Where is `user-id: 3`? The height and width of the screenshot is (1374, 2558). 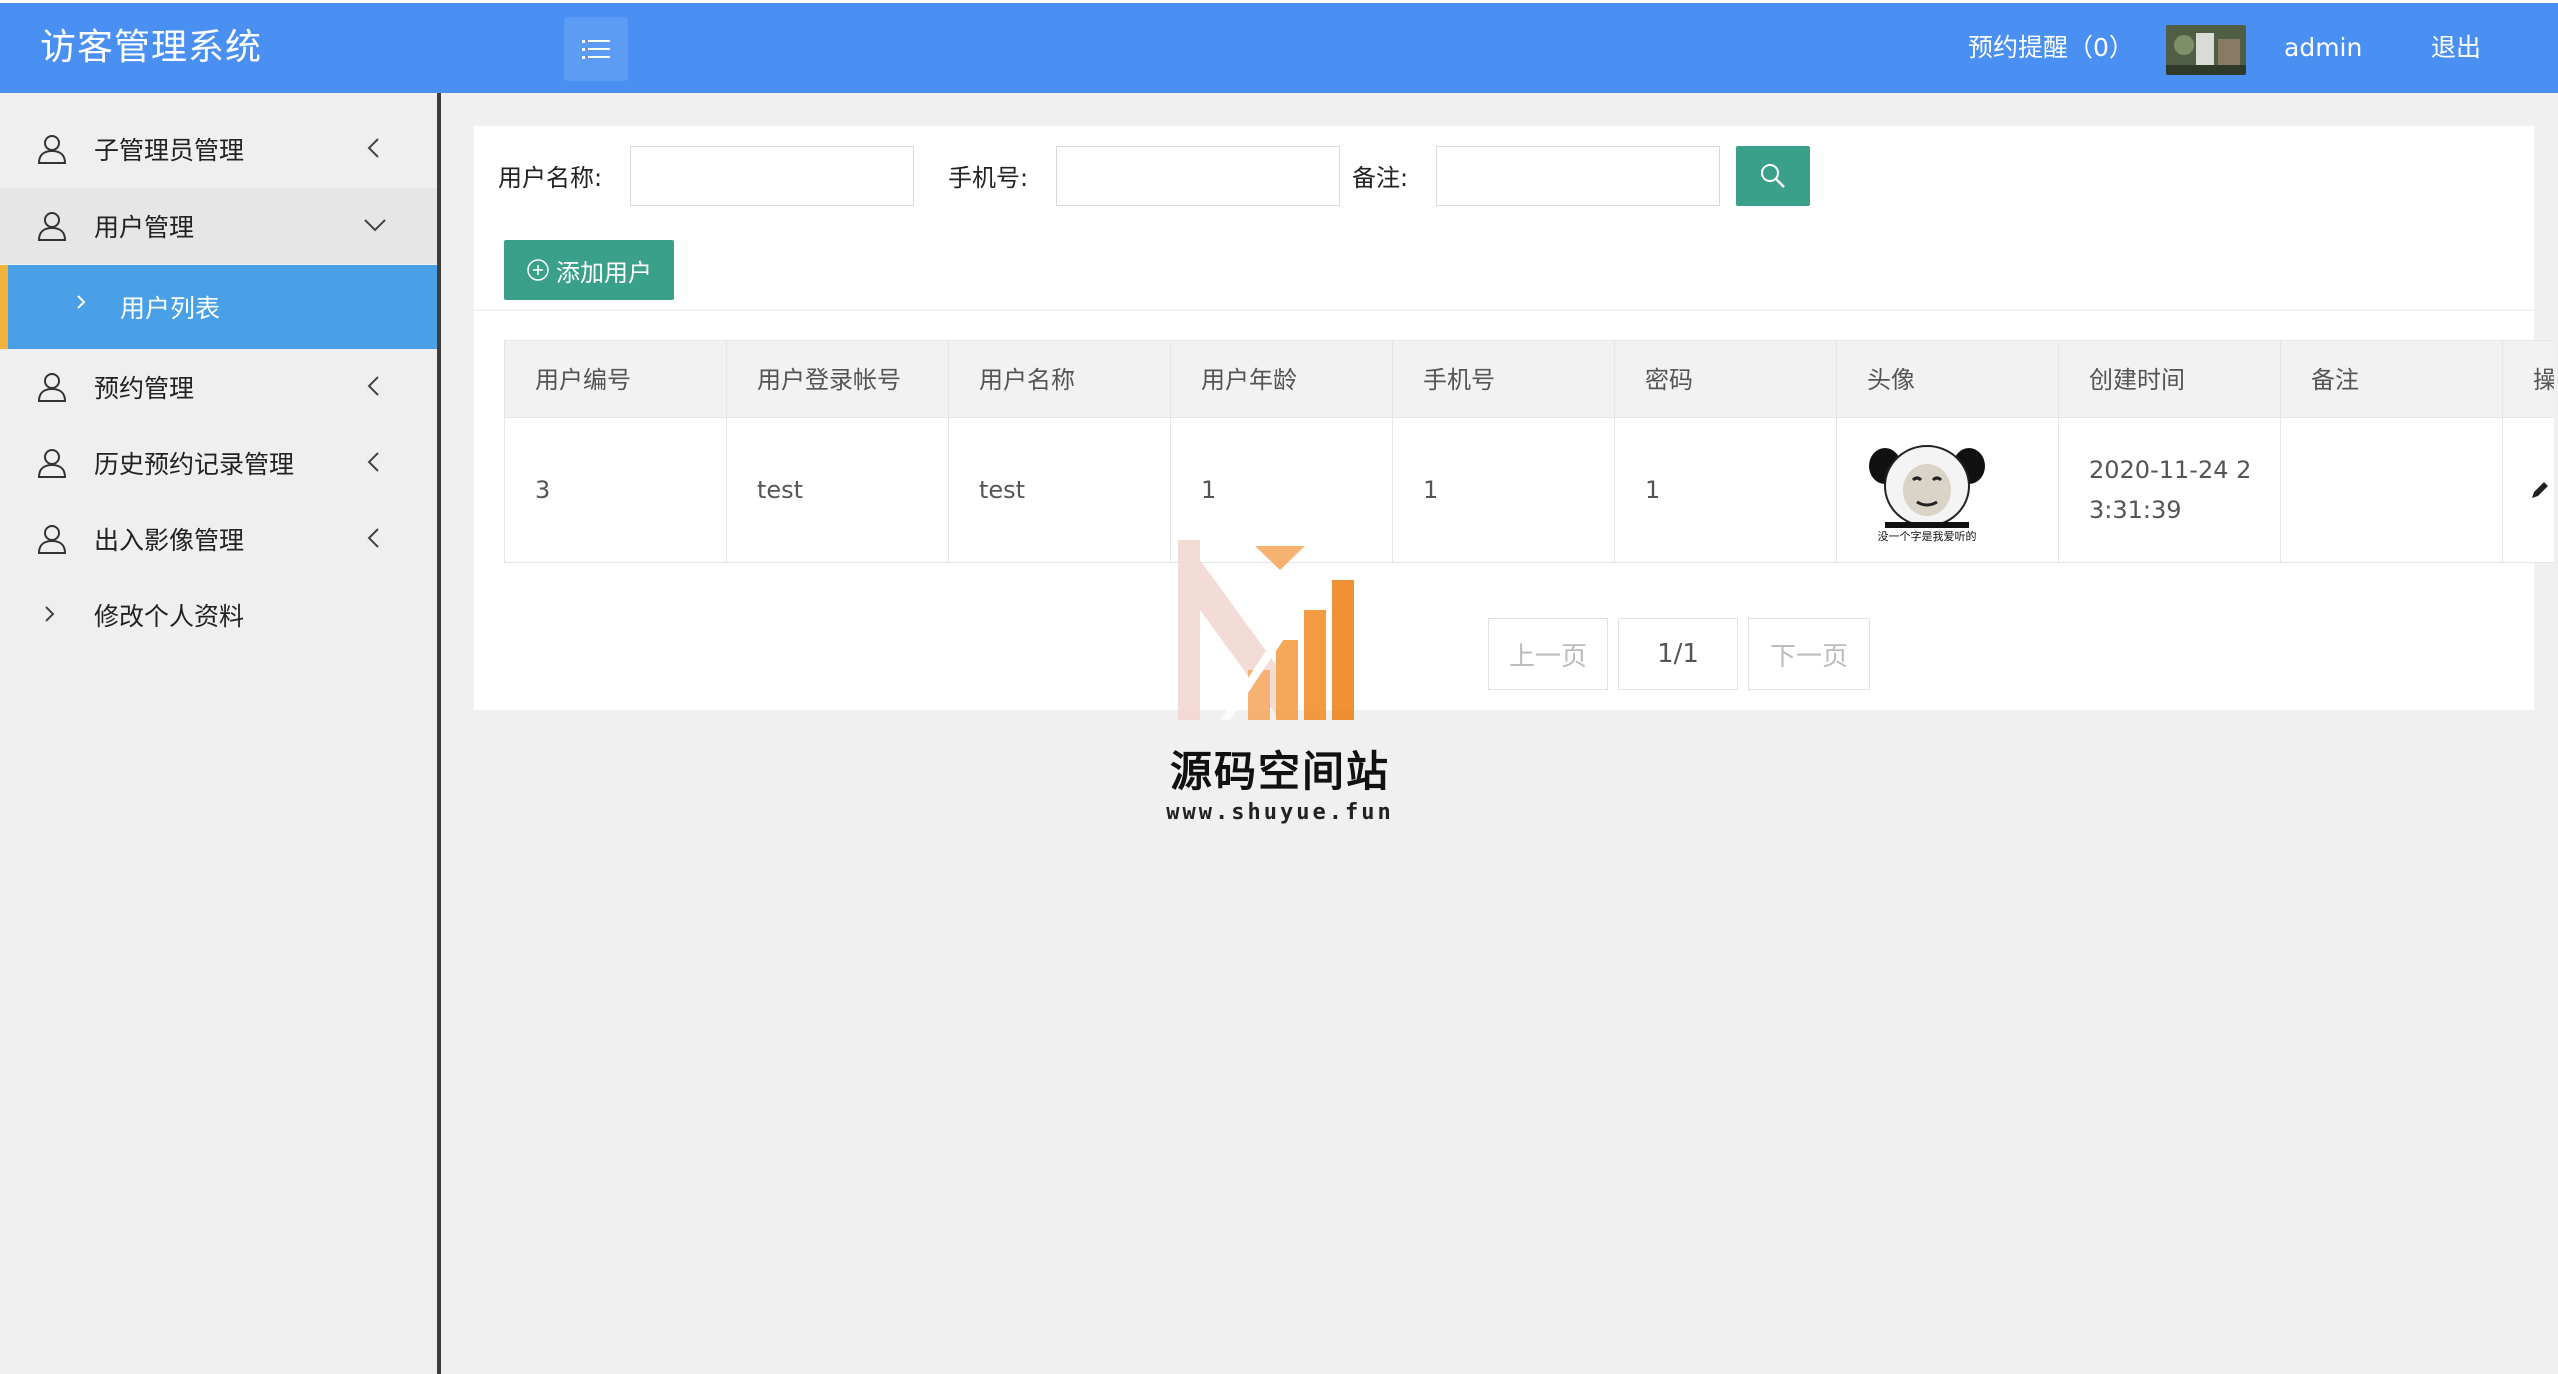
user-id: 3 is located at coordinates (543, 490).